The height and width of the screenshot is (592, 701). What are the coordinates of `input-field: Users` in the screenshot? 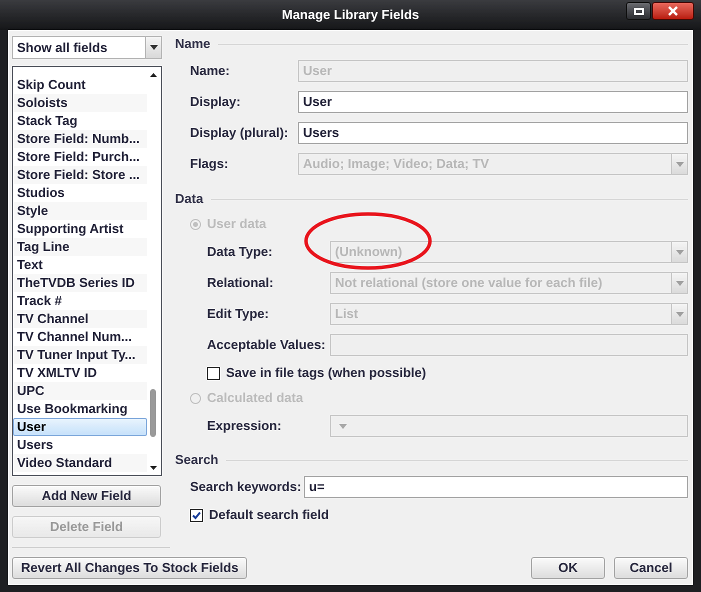 It's located at (493, 133).